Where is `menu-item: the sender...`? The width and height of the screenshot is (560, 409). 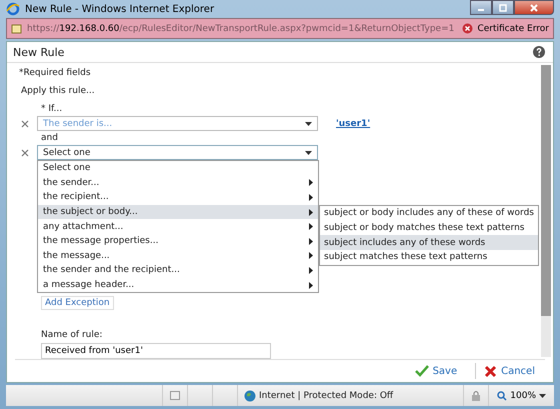
menu-item: the sender... is located at coordinates (178, 183).